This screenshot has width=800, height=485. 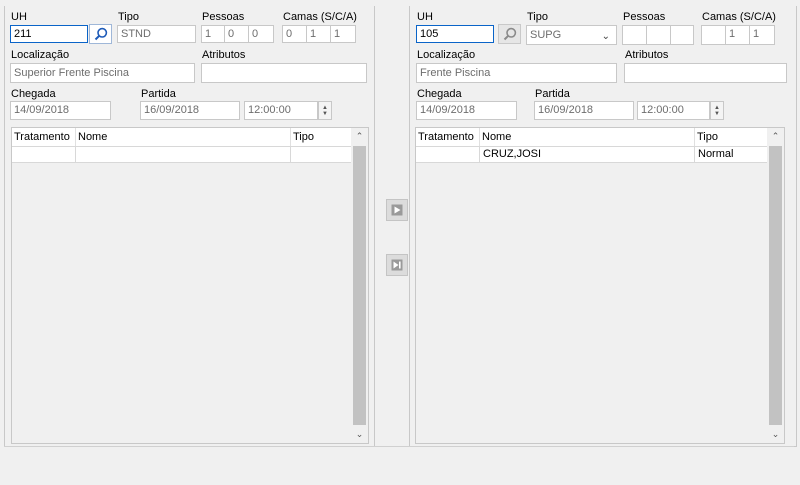 I want to click on right-row-tipo: Normal, so click(x=731, y=155).